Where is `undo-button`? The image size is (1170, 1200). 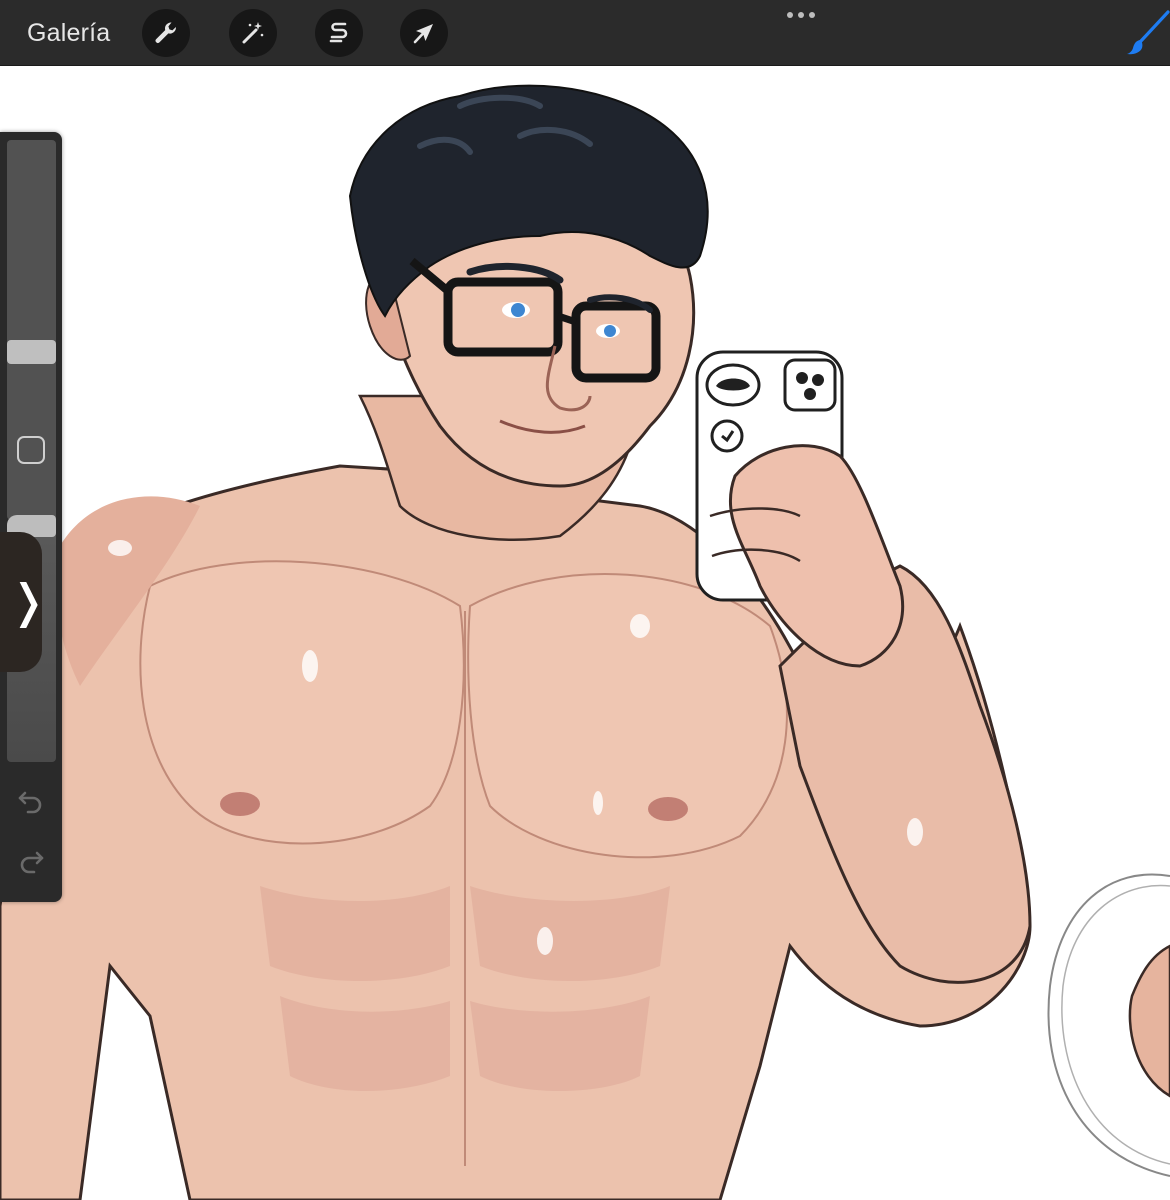 undo-button is located at coordinates (31, 801).